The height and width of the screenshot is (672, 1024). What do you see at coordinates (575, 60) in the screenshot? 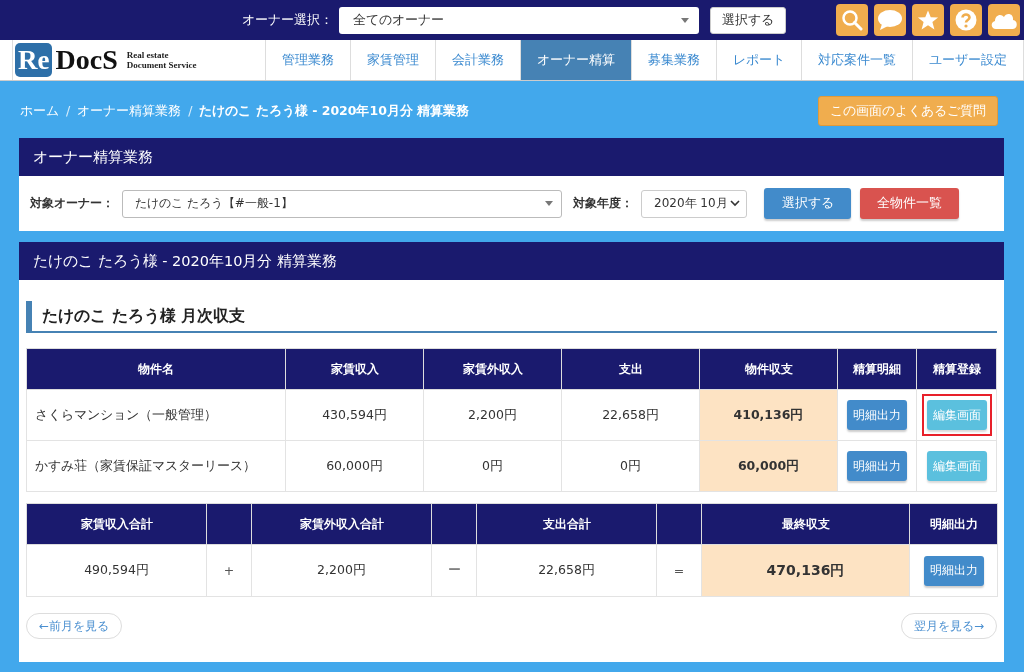
I see `nav-tab: オーナー精算` at bounding box center [575, 60].